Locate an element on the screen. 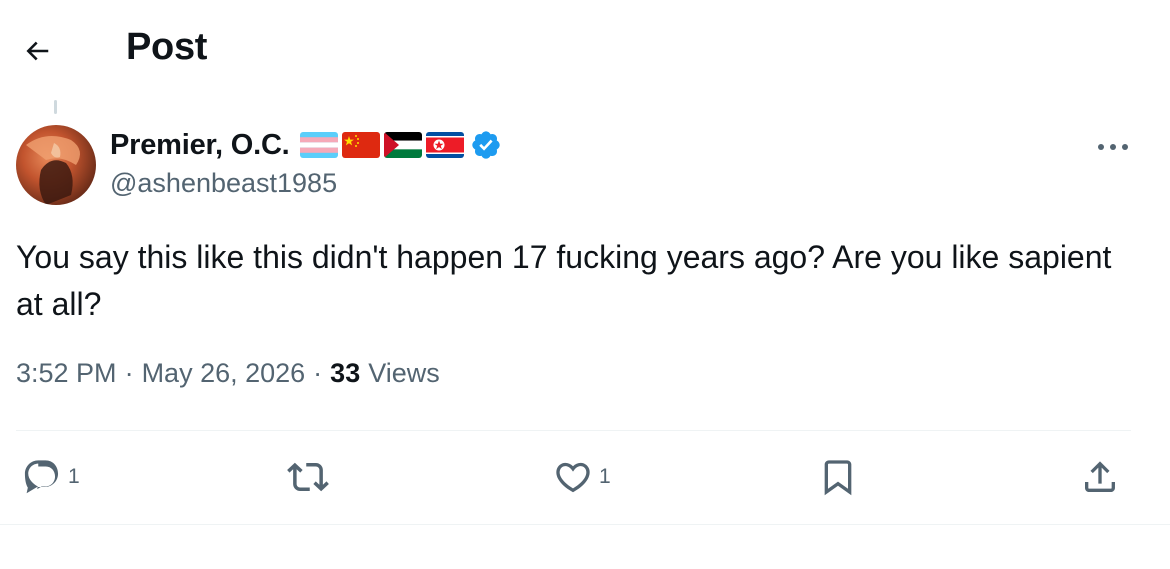 The image size is (1170, 569). arrow-left-icon is located at coordinates (37, 51).